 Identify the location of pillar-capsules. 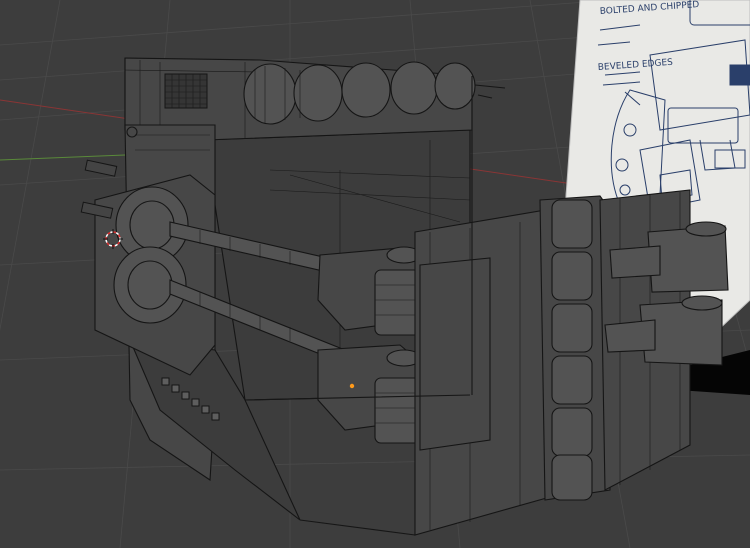
(572, 350).